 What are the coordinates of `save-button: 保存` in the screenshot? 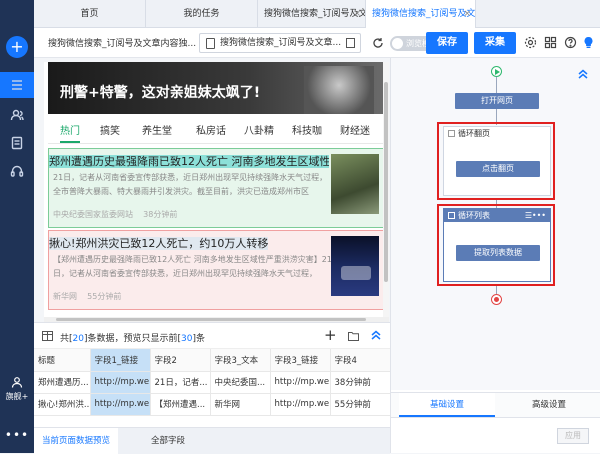 It's located at (447, 43).